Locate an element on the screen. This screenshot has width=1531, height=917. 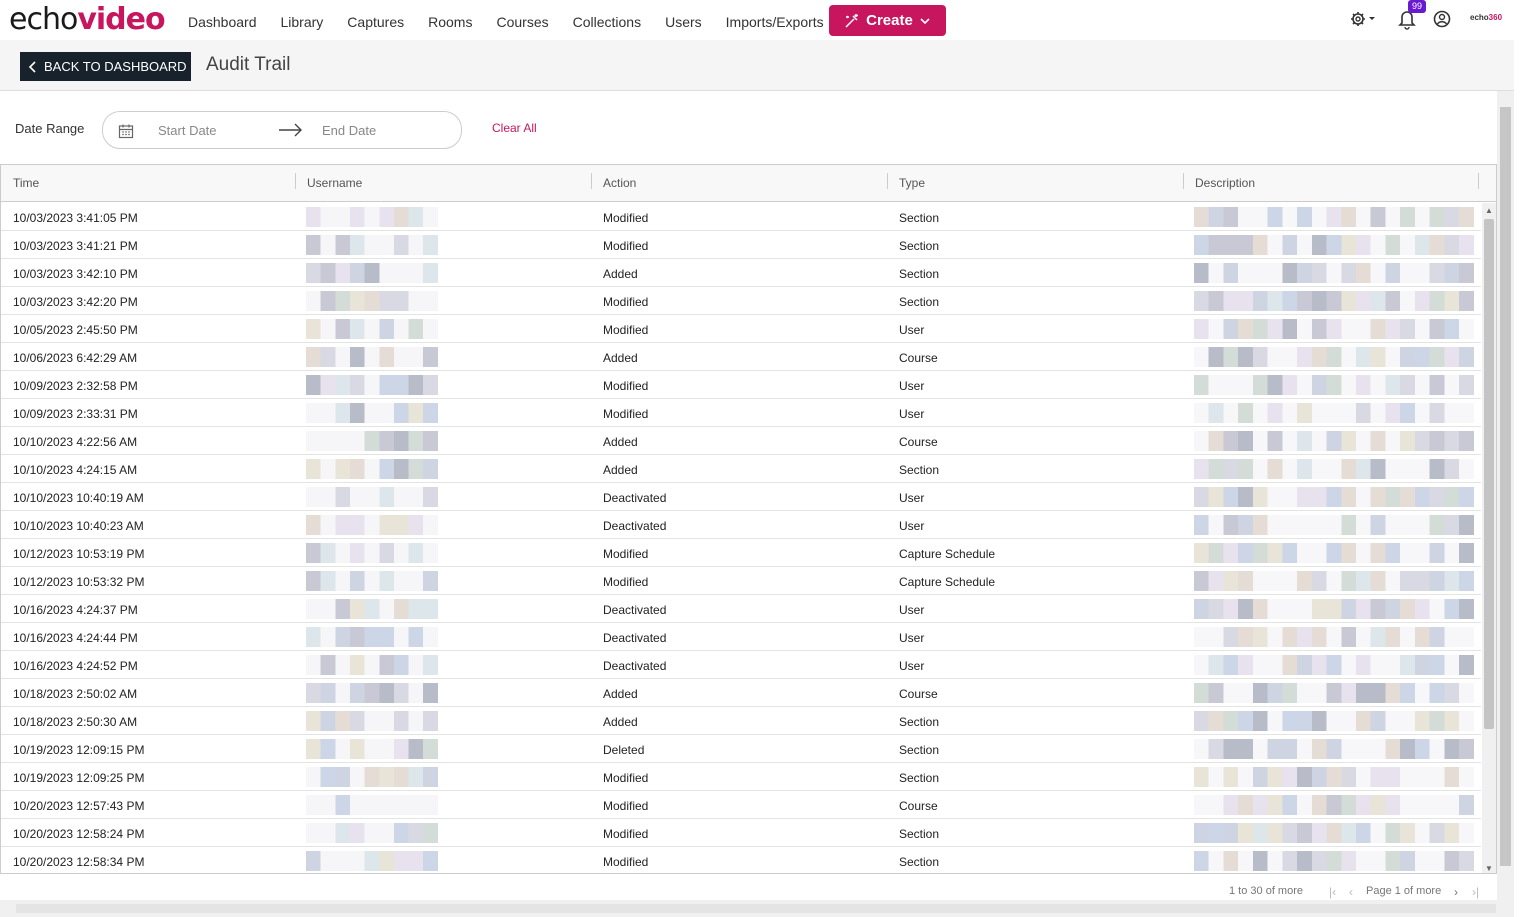
column-header-username: Username is located at coordinates (334, 183).